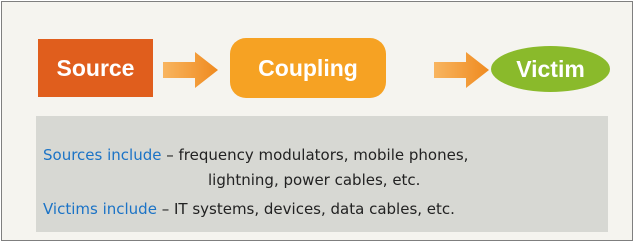 Image resolution: width=636 pixels, height=244 pixels. I want to click on sources-line-continued: lightning, power cables, etc., so click(314, 180).